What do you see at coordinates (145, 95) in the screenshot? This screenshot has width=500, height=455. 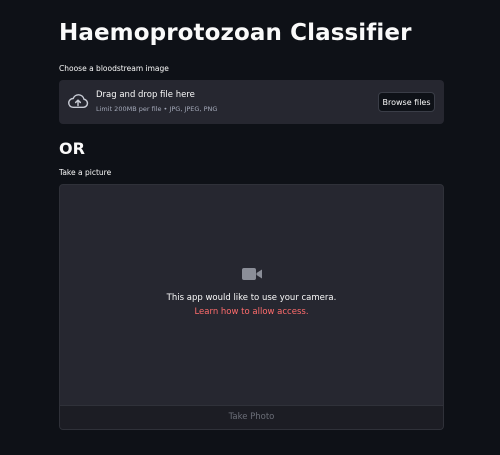 I see `drop-text: Drag and drop file here` at bounding box center [145, 95].